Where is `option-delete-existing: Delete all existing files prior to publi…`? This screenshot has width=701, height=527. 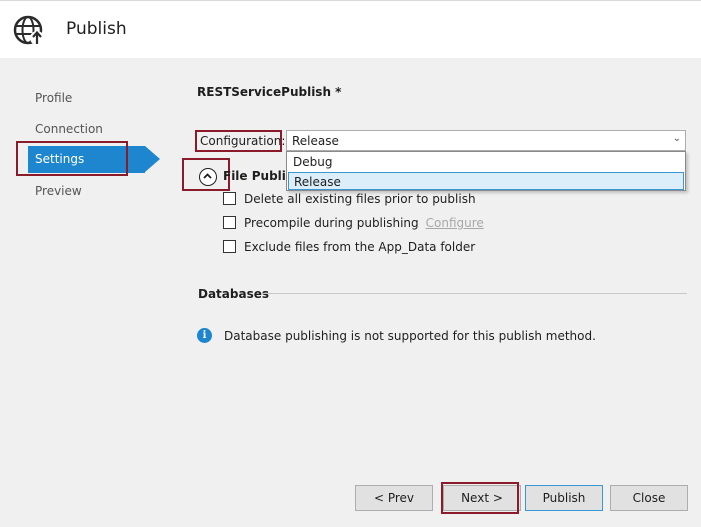 option-delete-existing: Delete all existing files prior to publi… is located at coordinates (349, 199).